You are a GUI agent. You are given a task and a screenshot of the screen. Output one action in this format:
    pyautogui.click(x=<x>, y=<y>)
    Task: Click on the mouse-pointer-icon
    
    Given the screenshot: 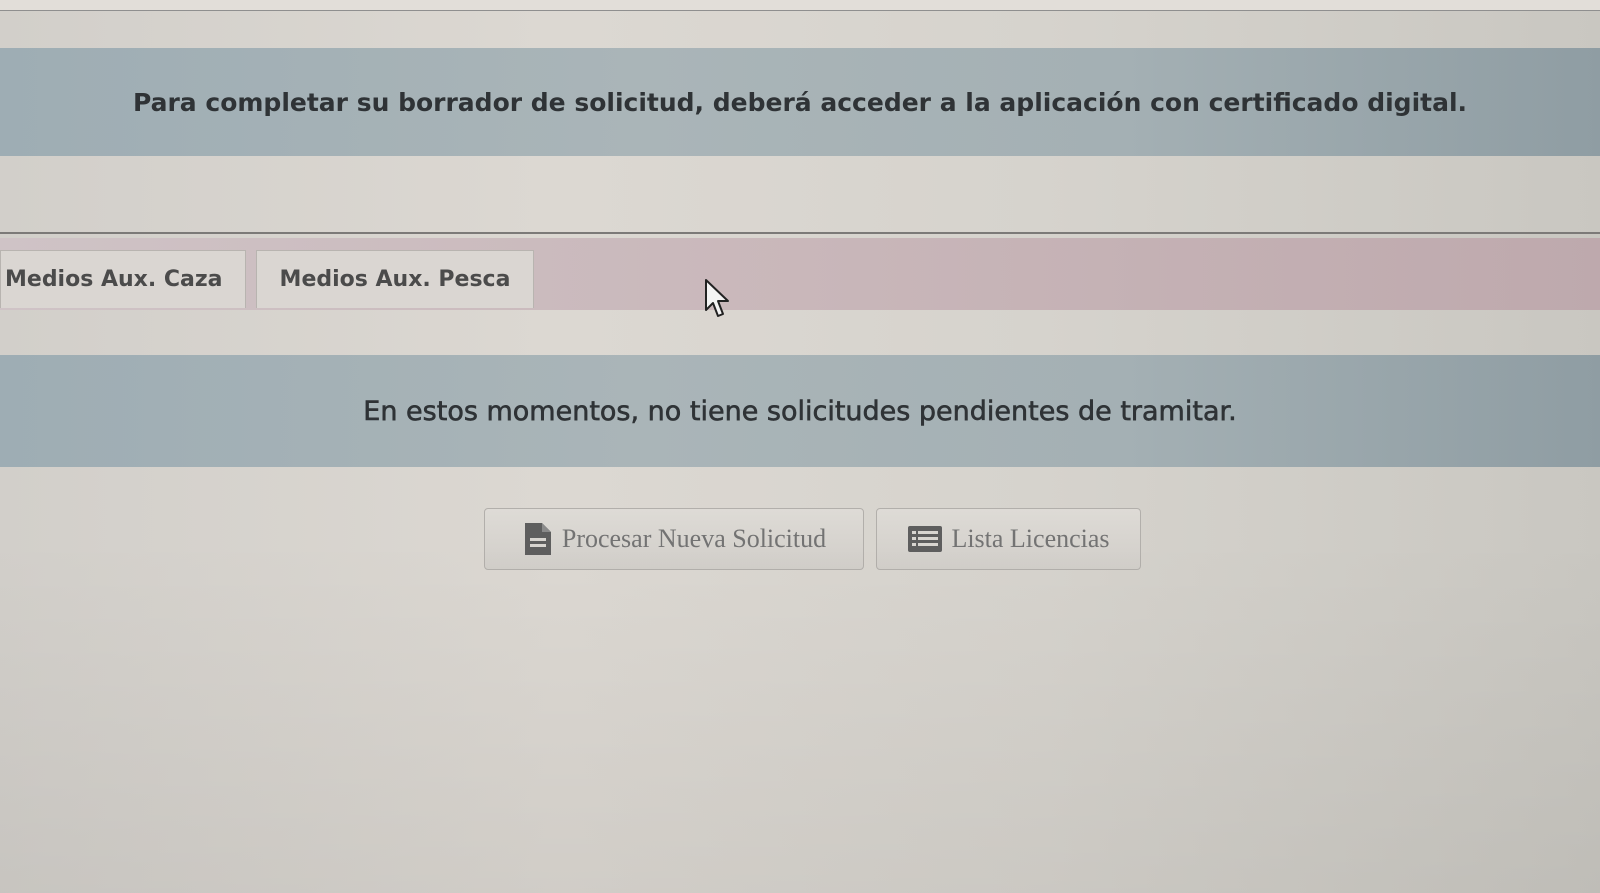 What is the action you would take?
    pyautogui.click(x=717, y=298)
    